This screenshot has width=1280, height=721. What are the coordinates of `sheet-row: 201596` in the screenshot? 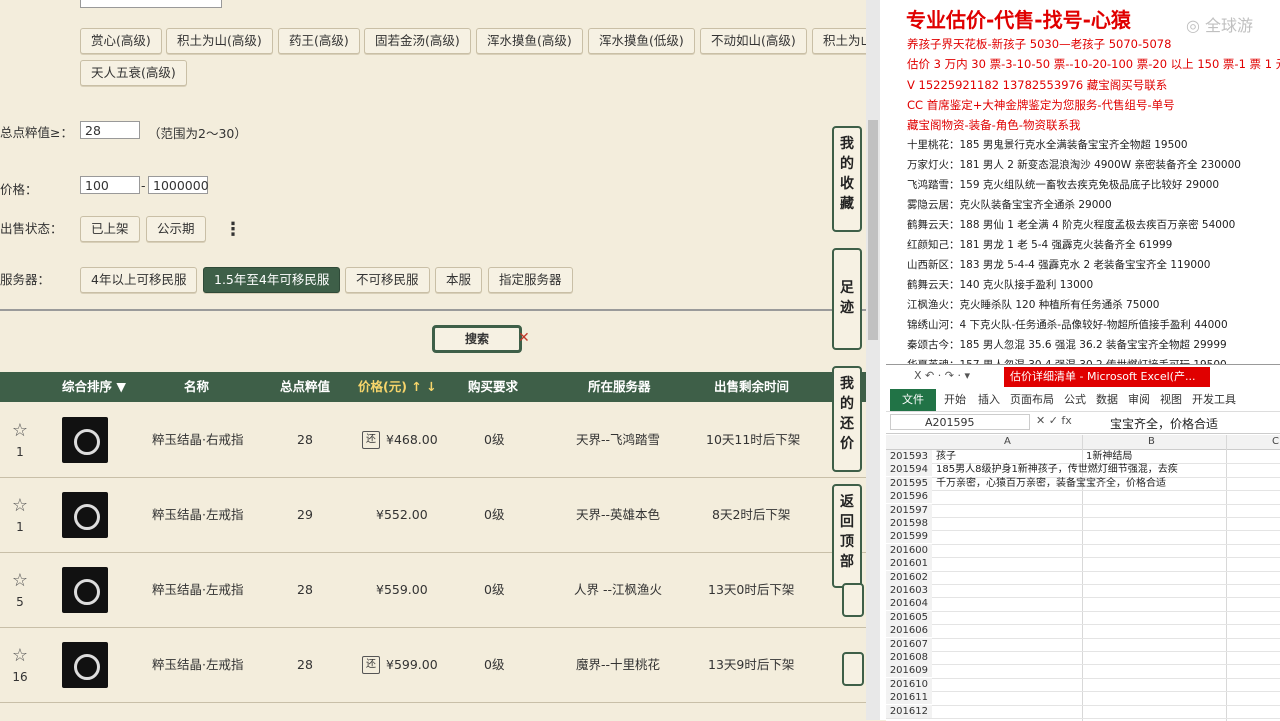 It's located at (1083, 497).